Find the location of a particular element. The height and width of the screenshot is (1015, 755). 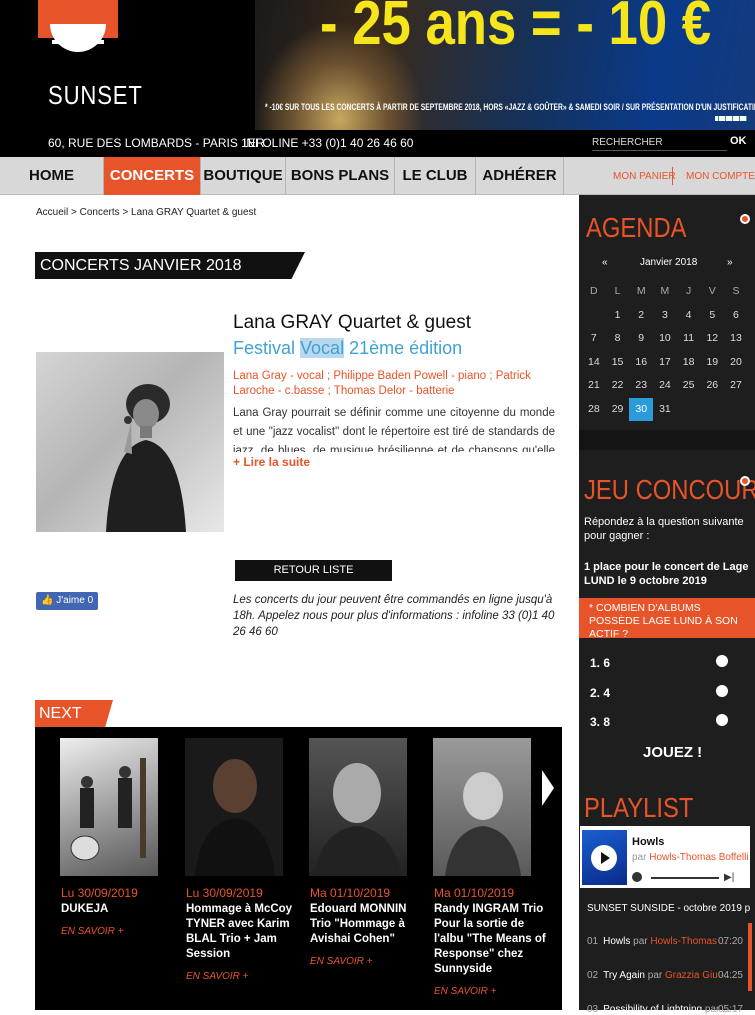

artist-name: Howls-Thomas Boffelli is located at coordinates (698, 857).